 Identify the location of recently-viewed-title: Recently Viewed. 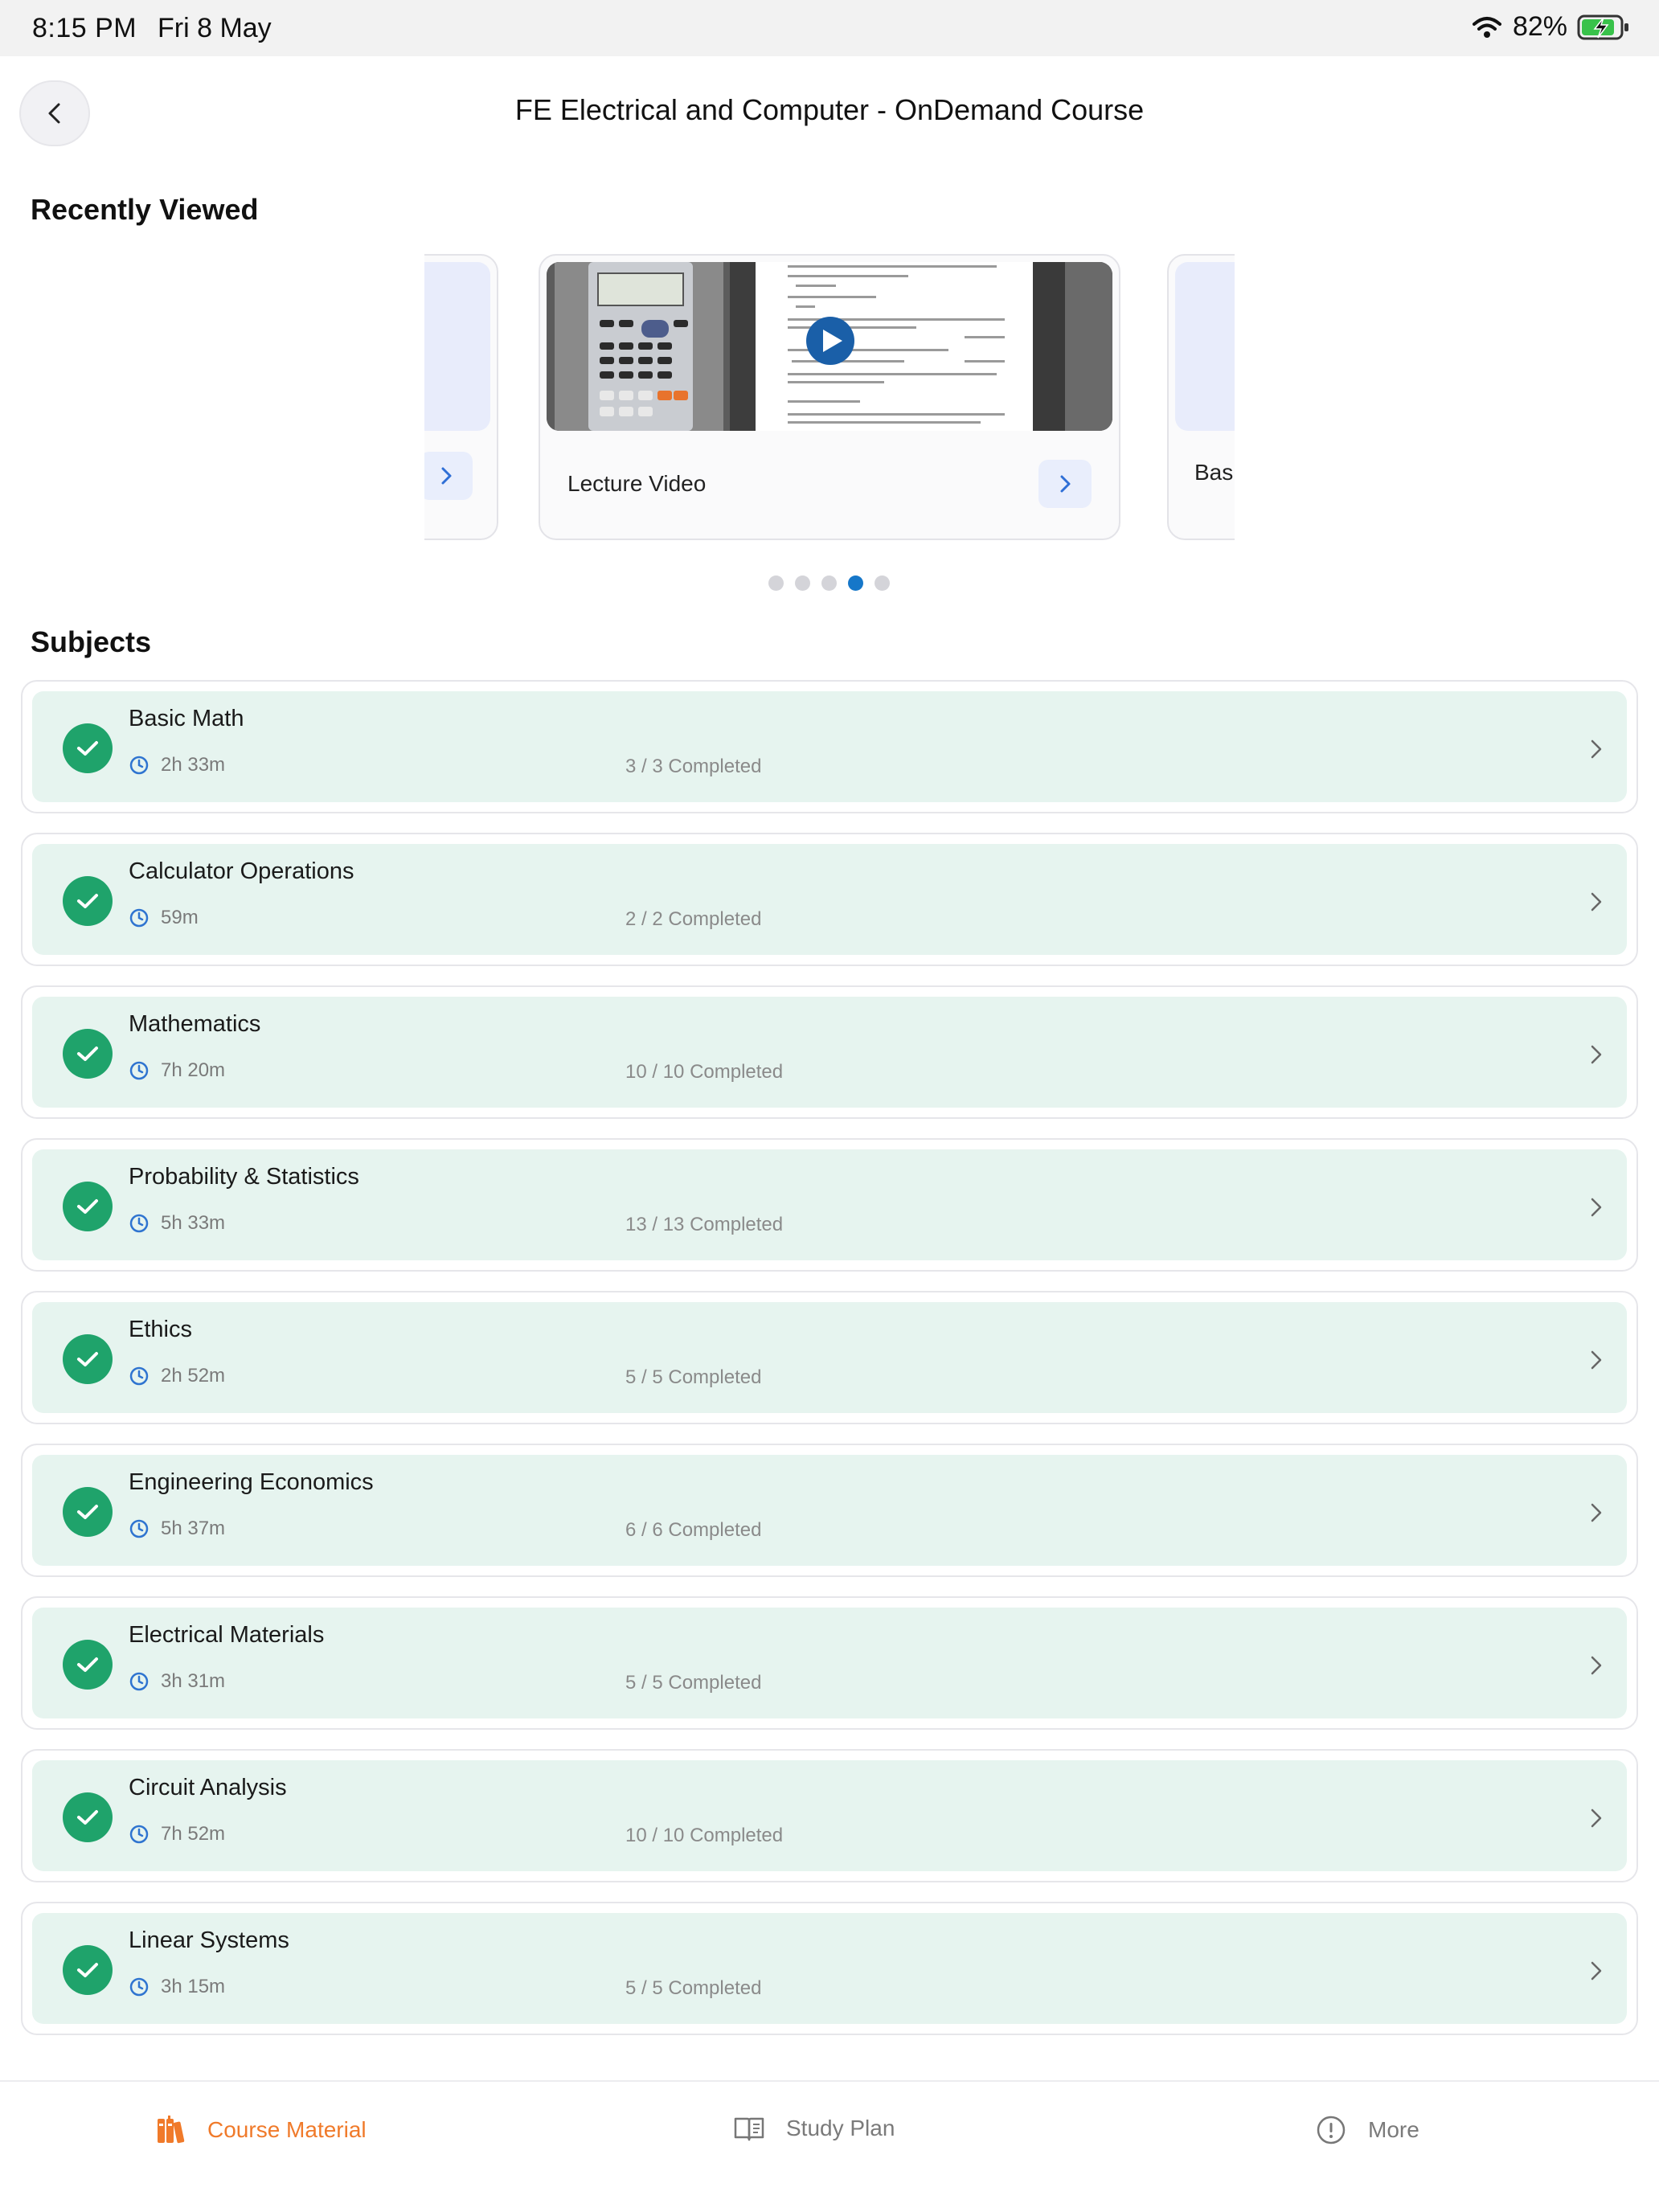
(145, 210).